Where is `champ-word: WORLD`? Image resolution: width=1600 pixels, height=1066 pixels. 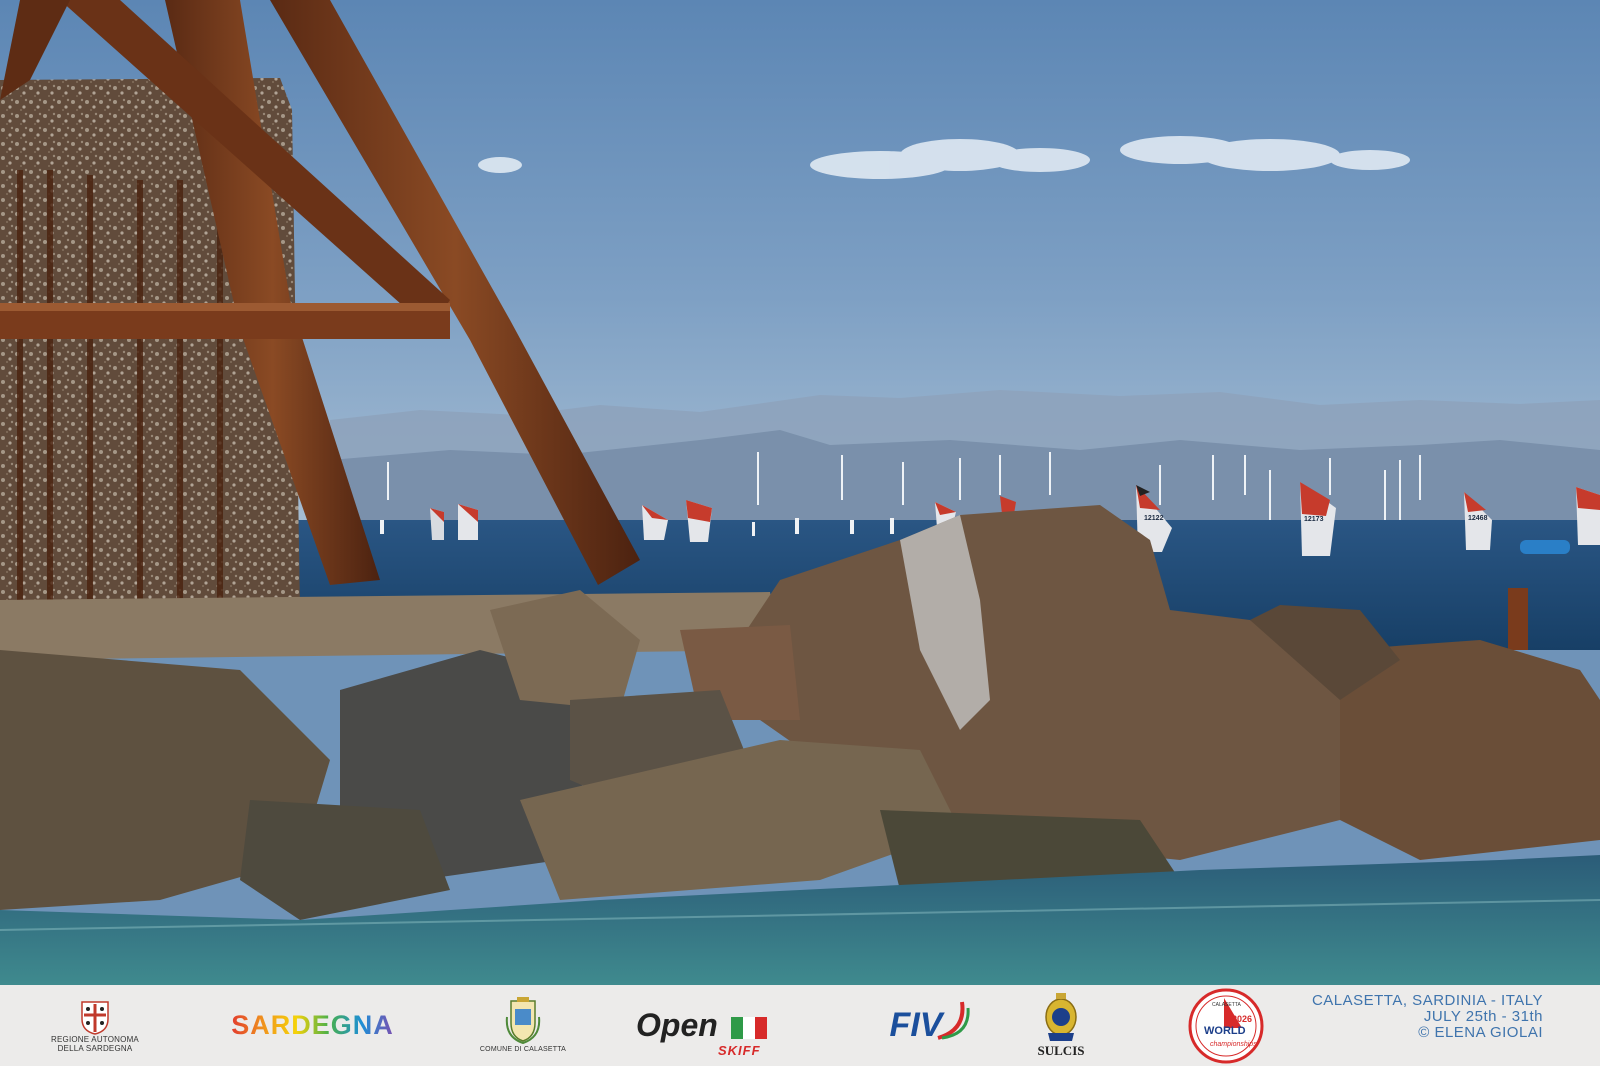 champ-word: WORLD is located at coordinates (1225, 1031).